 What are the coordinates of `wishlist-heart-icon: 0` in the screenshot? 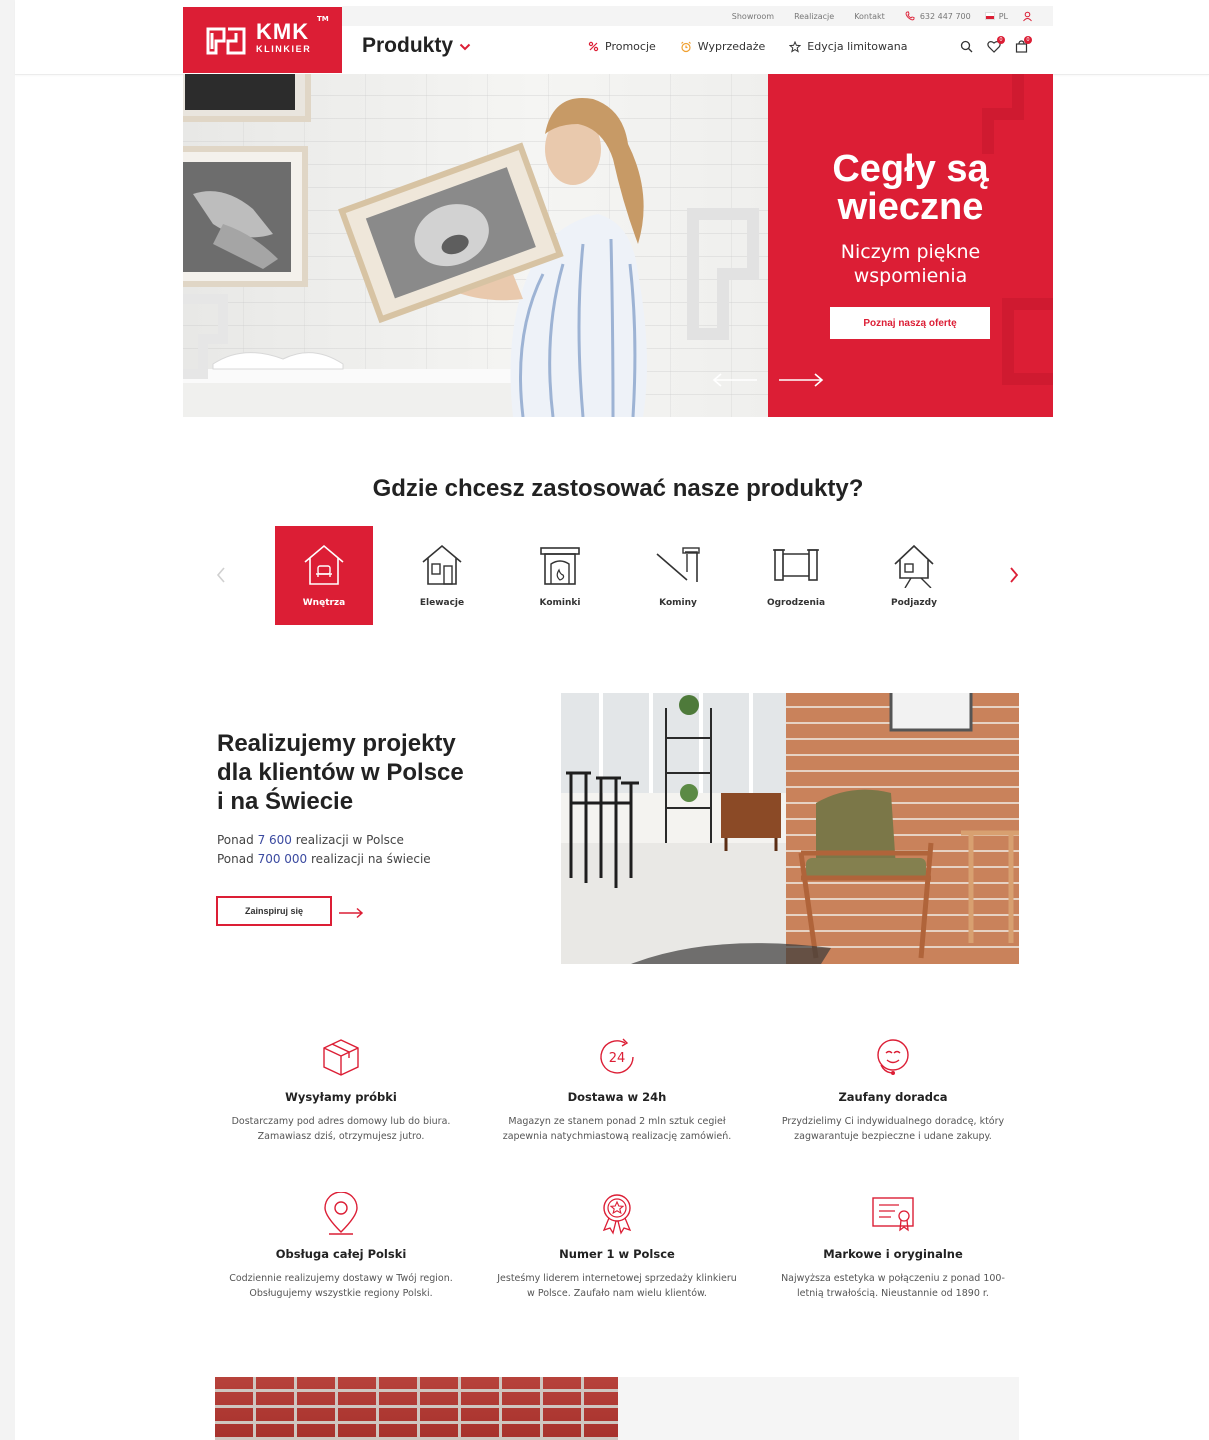 It's located at (996, 44).